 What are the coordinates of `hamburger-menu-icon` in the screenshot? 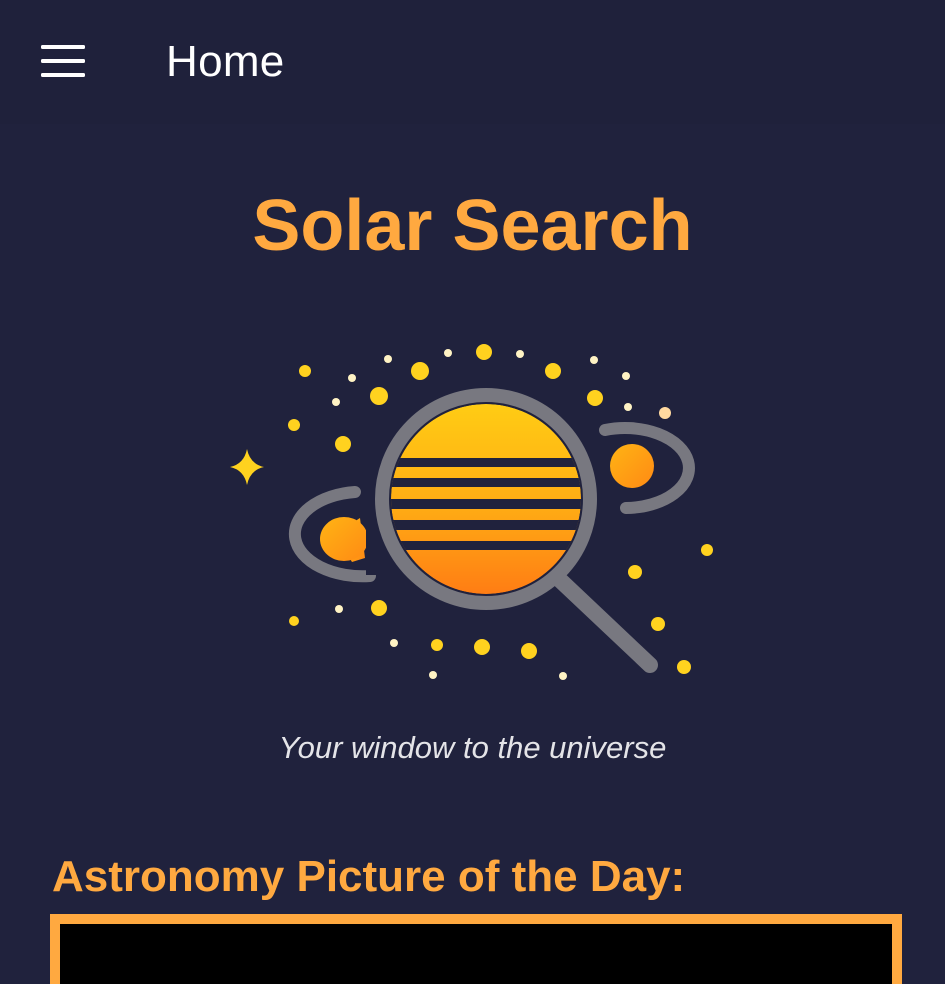 It's located at (63, 61).